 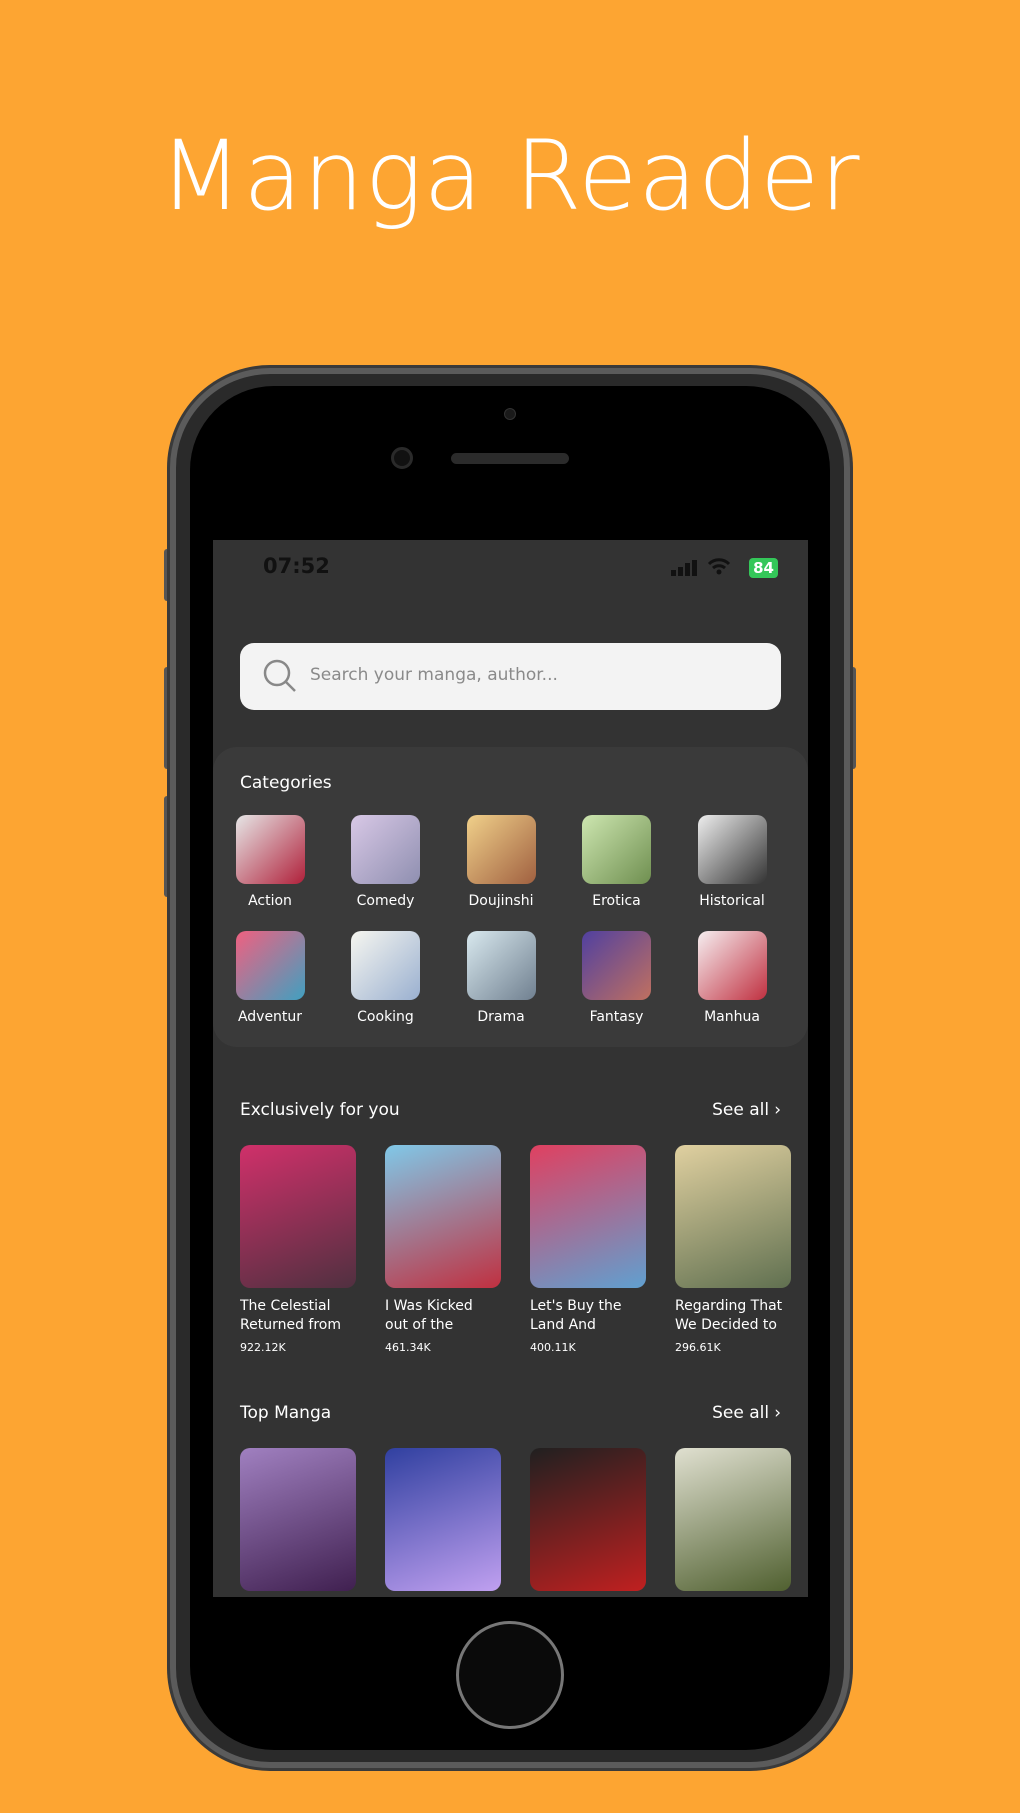 I want to click on manga-title: Regarding That We Decided to, so click(x=729, y=1315).